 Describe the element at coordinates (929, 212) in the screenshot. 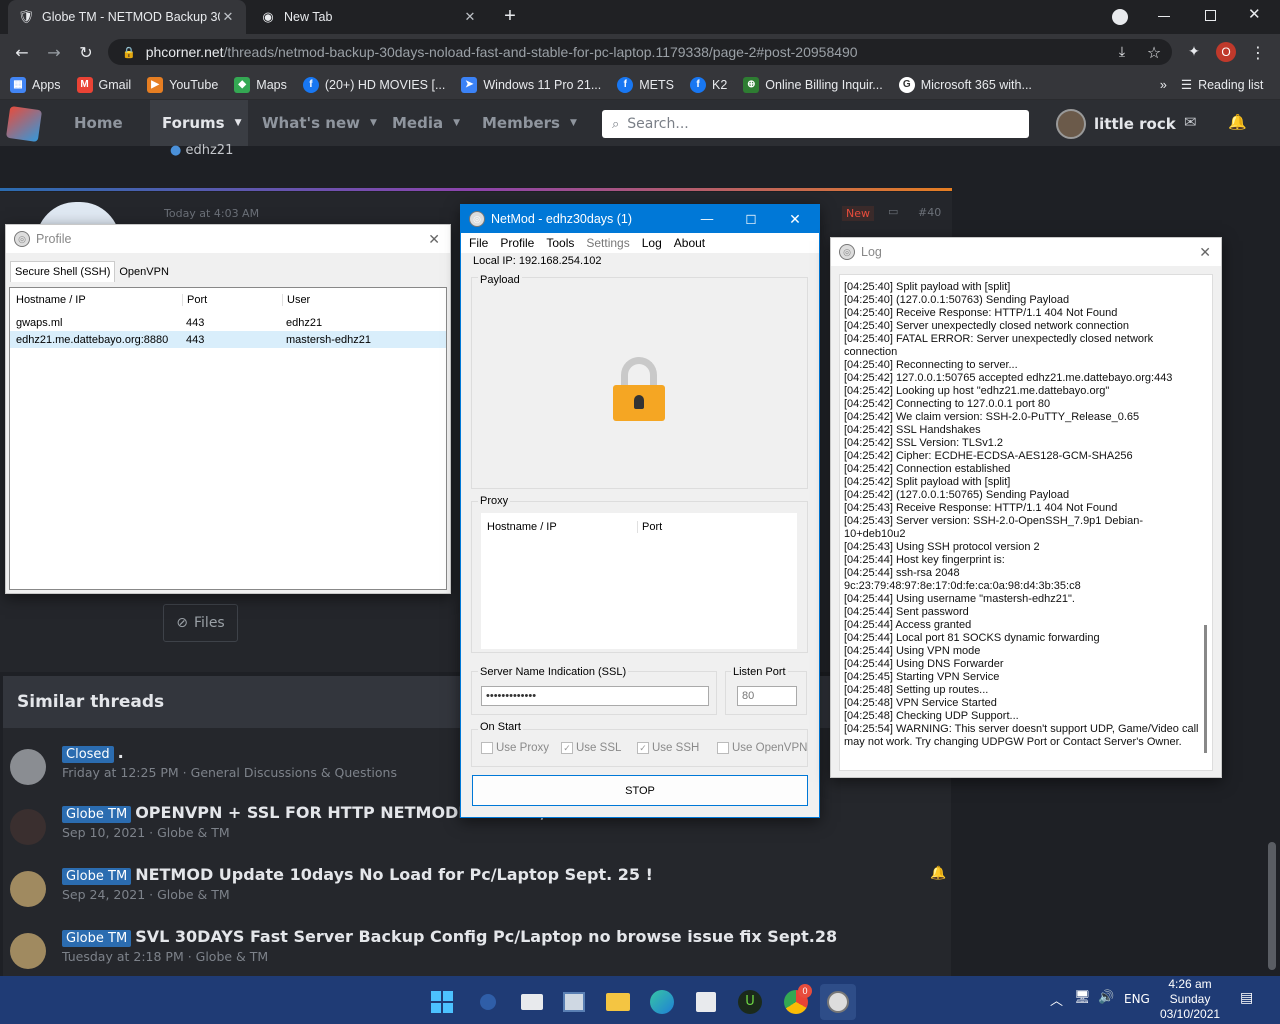

I see `post-number: #40` at that location.